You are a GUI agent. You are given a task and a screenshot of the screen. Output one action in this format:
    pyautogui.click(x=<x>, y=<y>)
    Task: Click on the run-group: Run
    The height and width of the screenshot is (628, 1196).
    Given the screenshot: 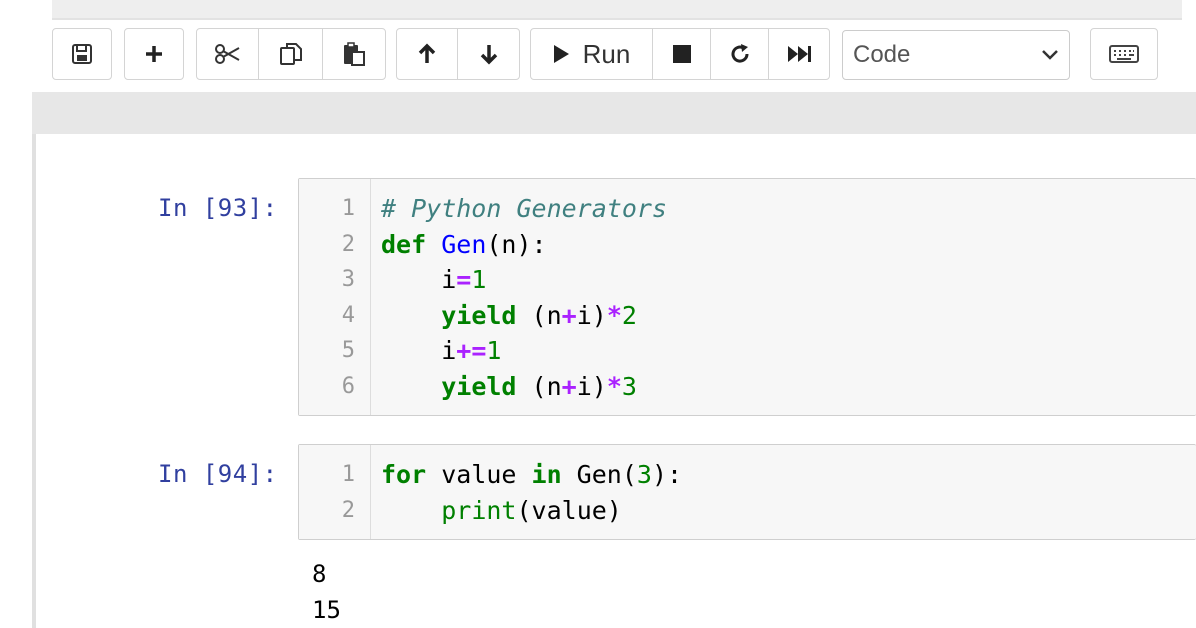 What is the action you would take?
    pyautogui.click(x=680, y=54)
    